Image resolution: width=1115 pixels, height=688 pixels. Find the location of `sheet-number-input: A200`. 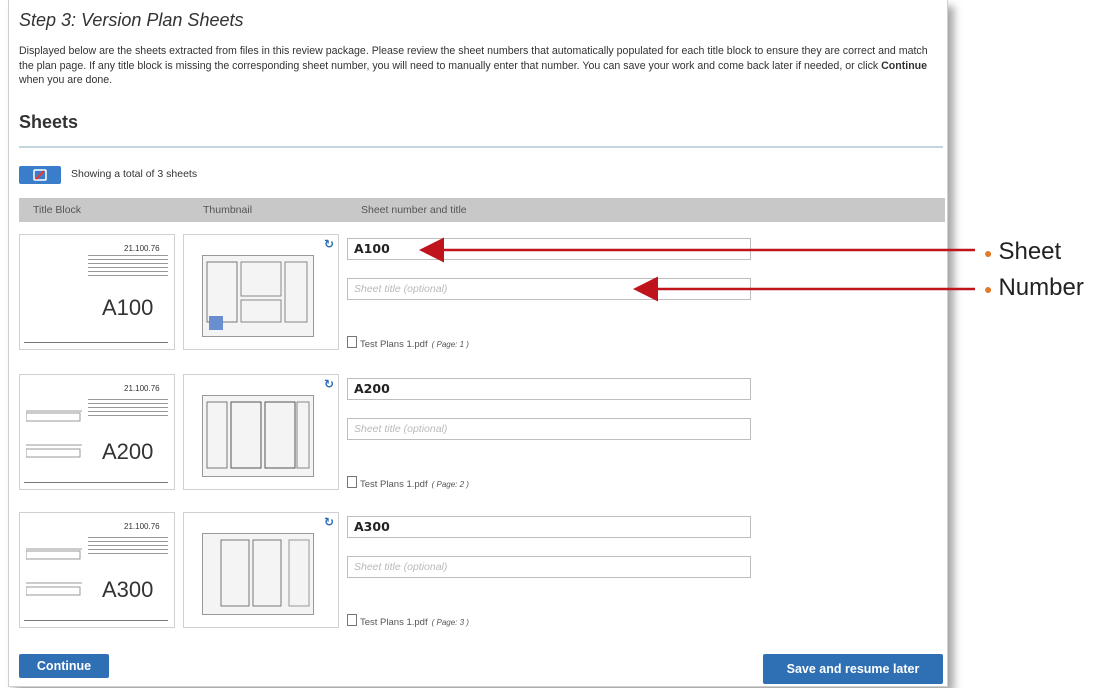

sheet-number-input: A200 is located at coordinates (549, 389).